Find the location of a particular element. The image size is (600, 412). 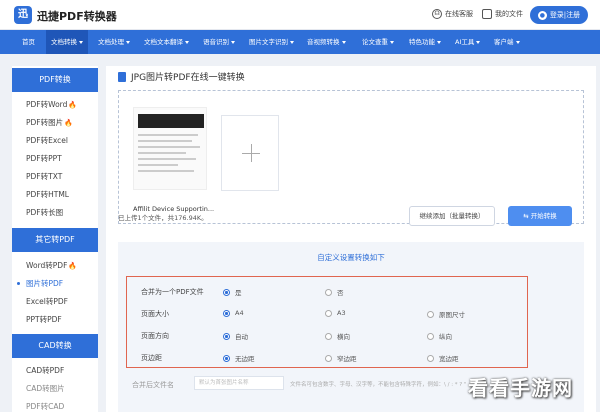

login-button: ● 登录|注册 is located at coordinates (559, 15).